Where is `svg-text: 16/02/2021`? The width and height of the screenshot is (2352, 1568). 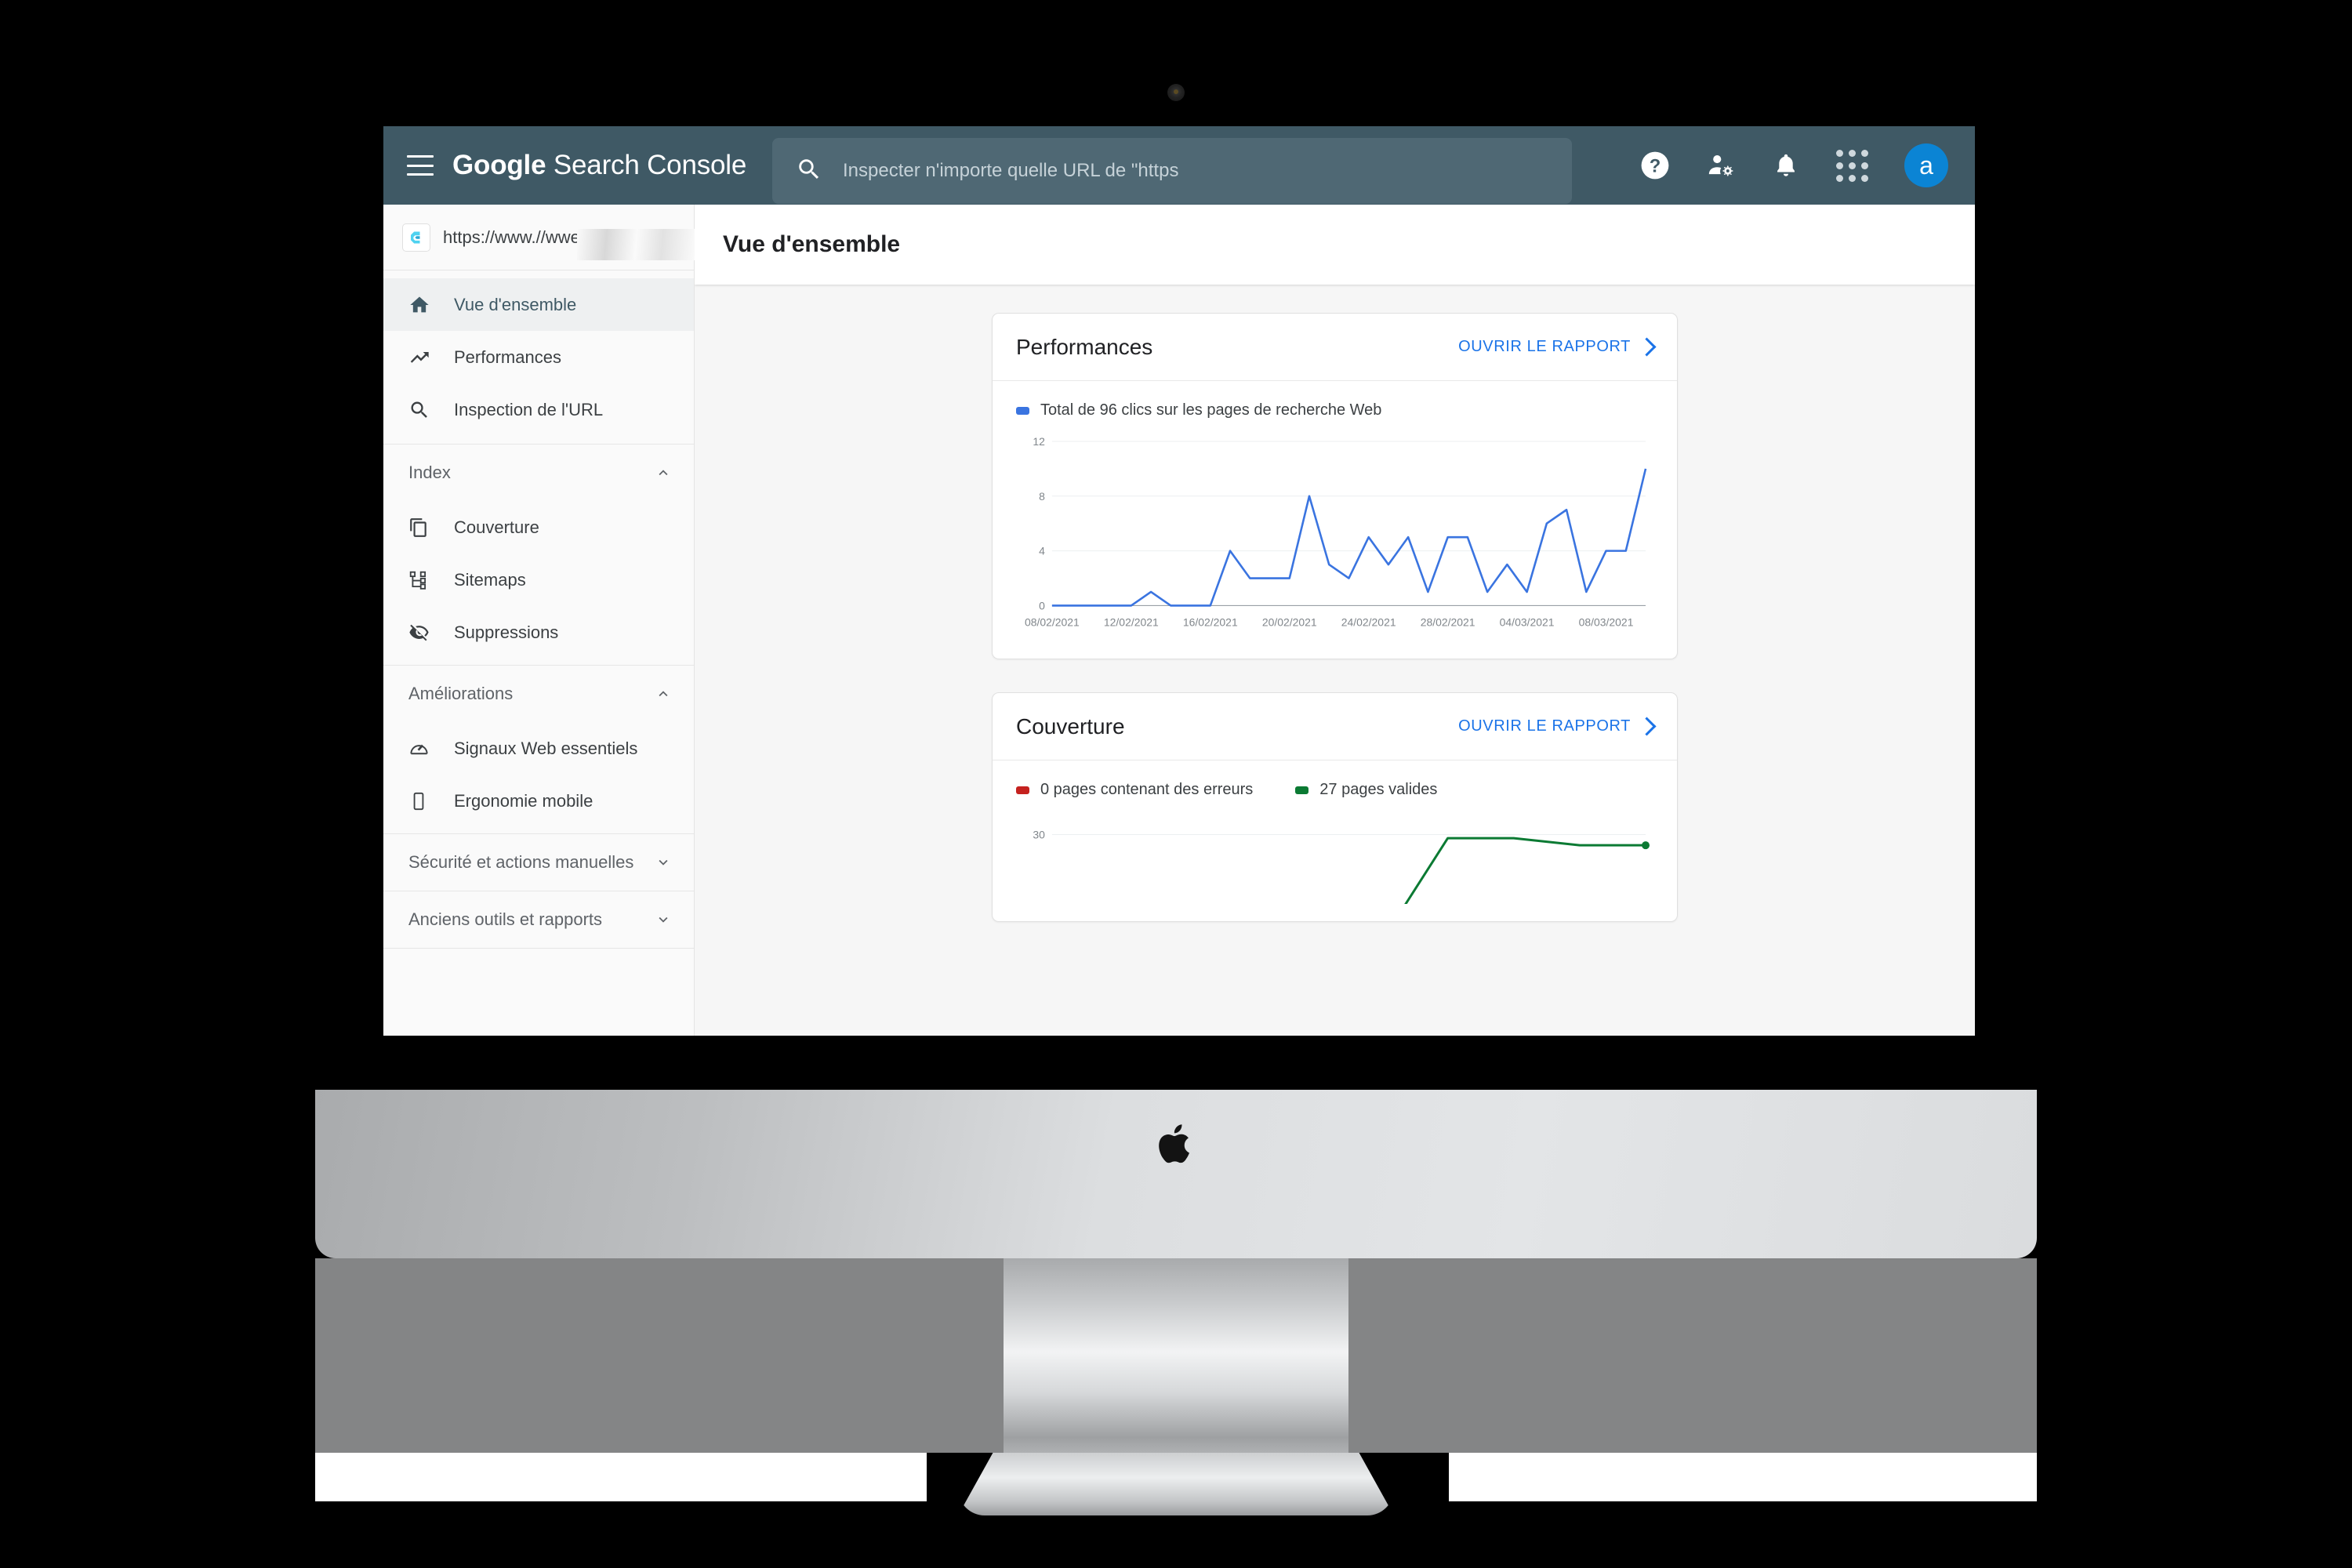
svg-text: 16/02/2021 is located at coordinates (1210, 621).